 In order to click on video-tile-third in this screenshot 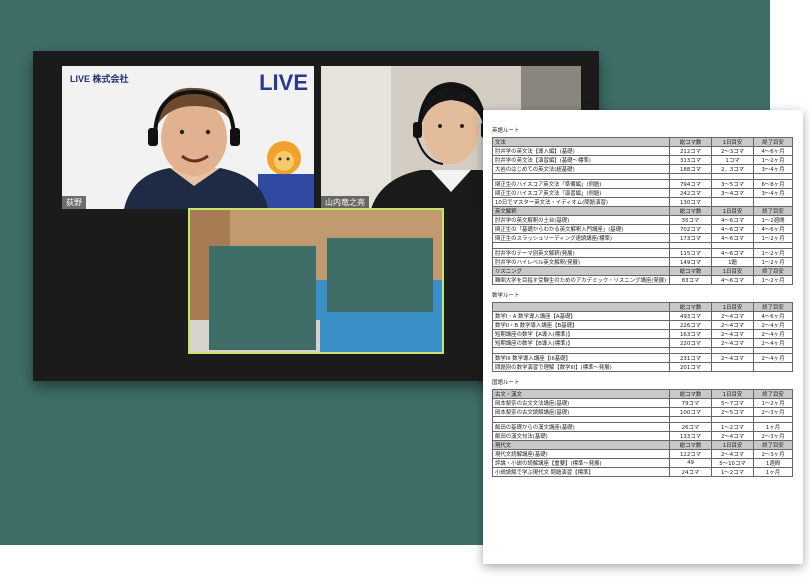, I will do `click(316, 281)`.